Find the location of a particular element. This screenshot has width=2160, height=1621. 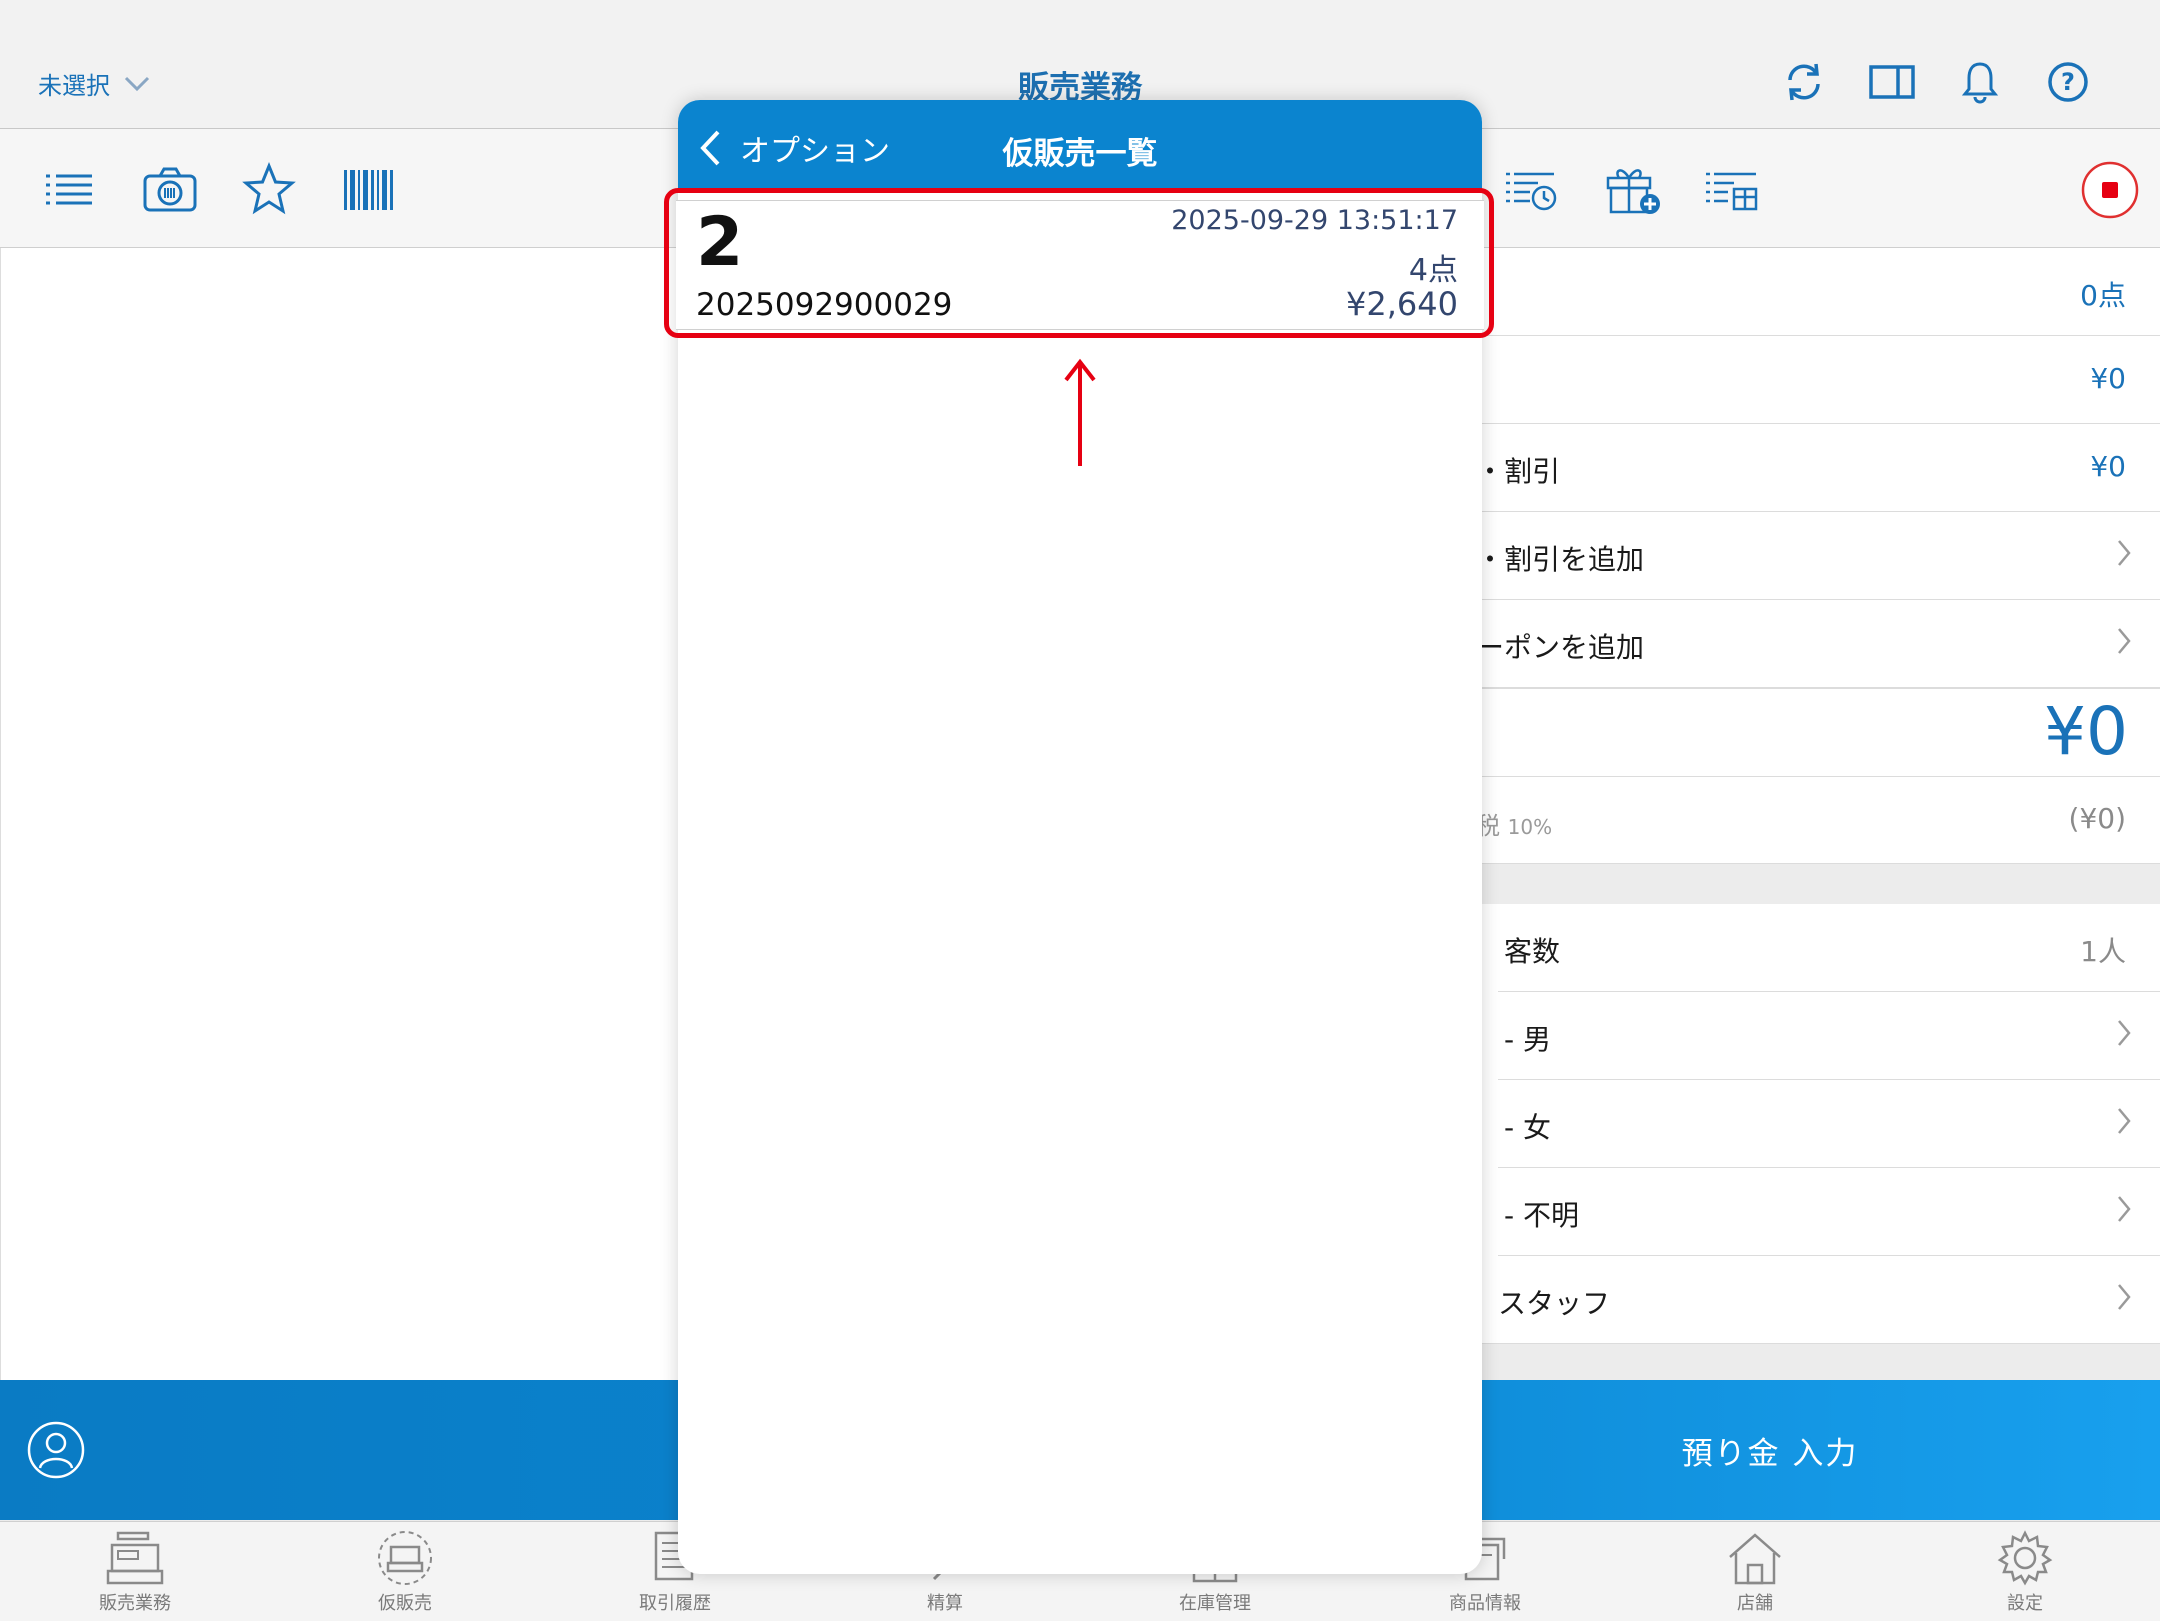

add-coupon-label: ーポンを追加 is located at coordinates (1560, 647).